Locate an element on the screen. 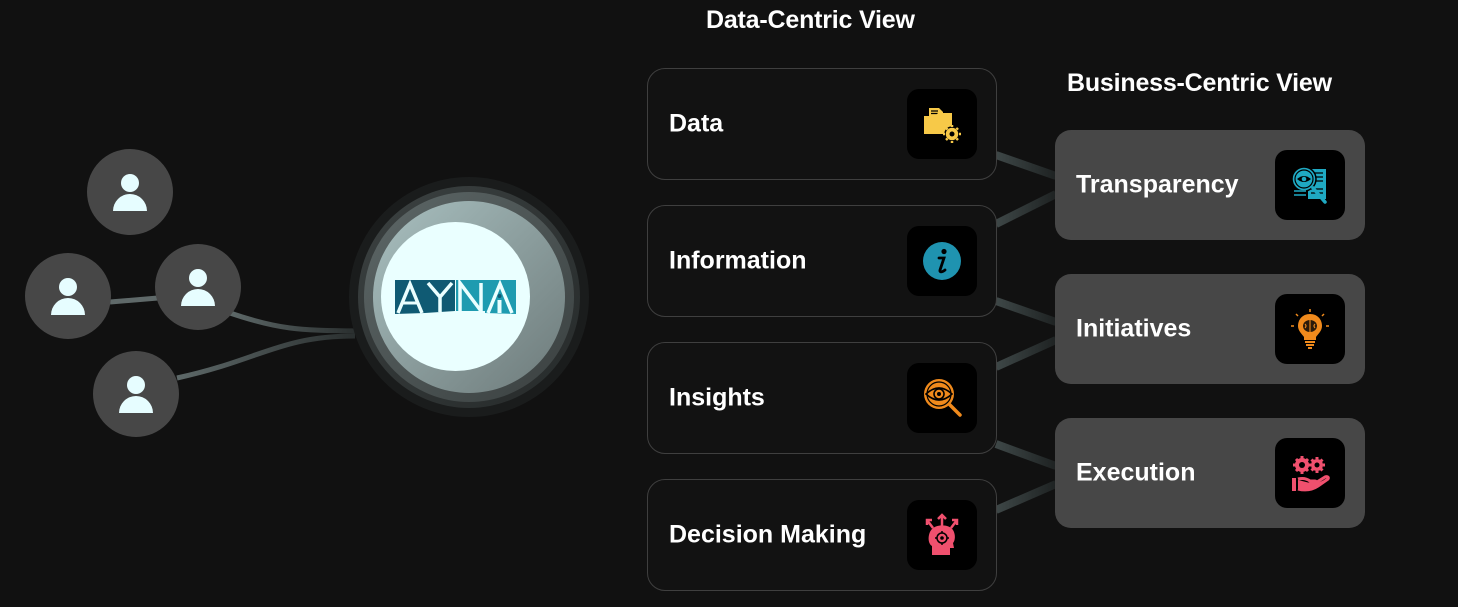 The width and height of the screenshot is (1458, 607). card-label: Transparency is located at coordinates (1157, 184).